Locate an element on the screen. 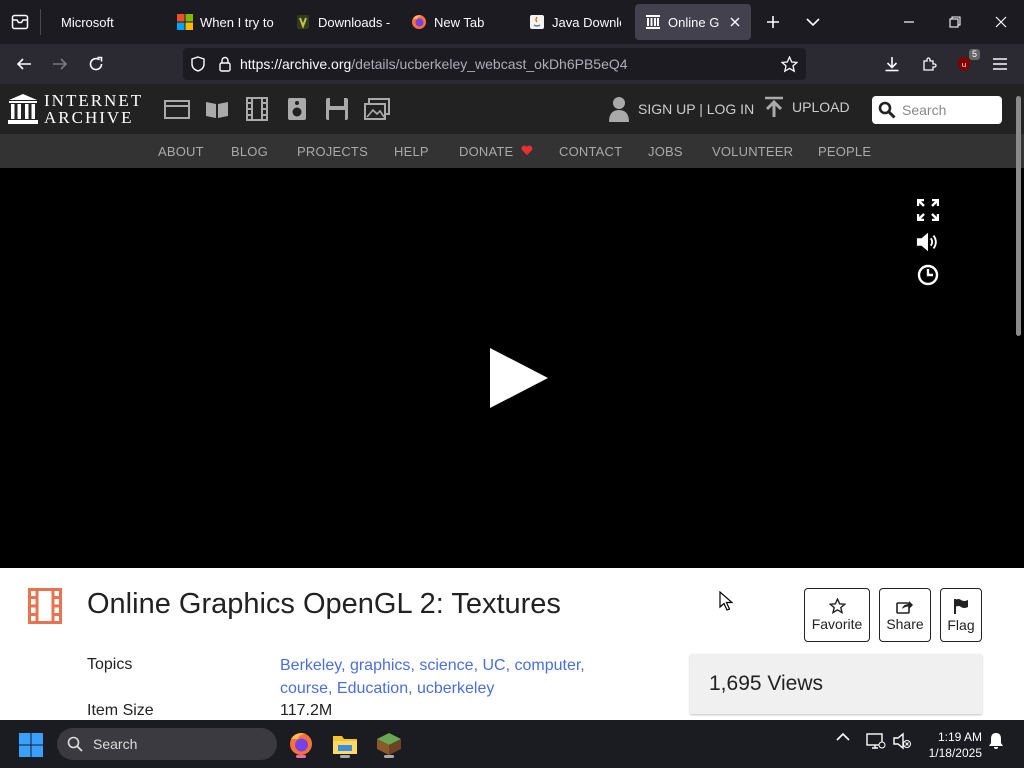  page-scrollbar is located at coordinates (1018, 216).